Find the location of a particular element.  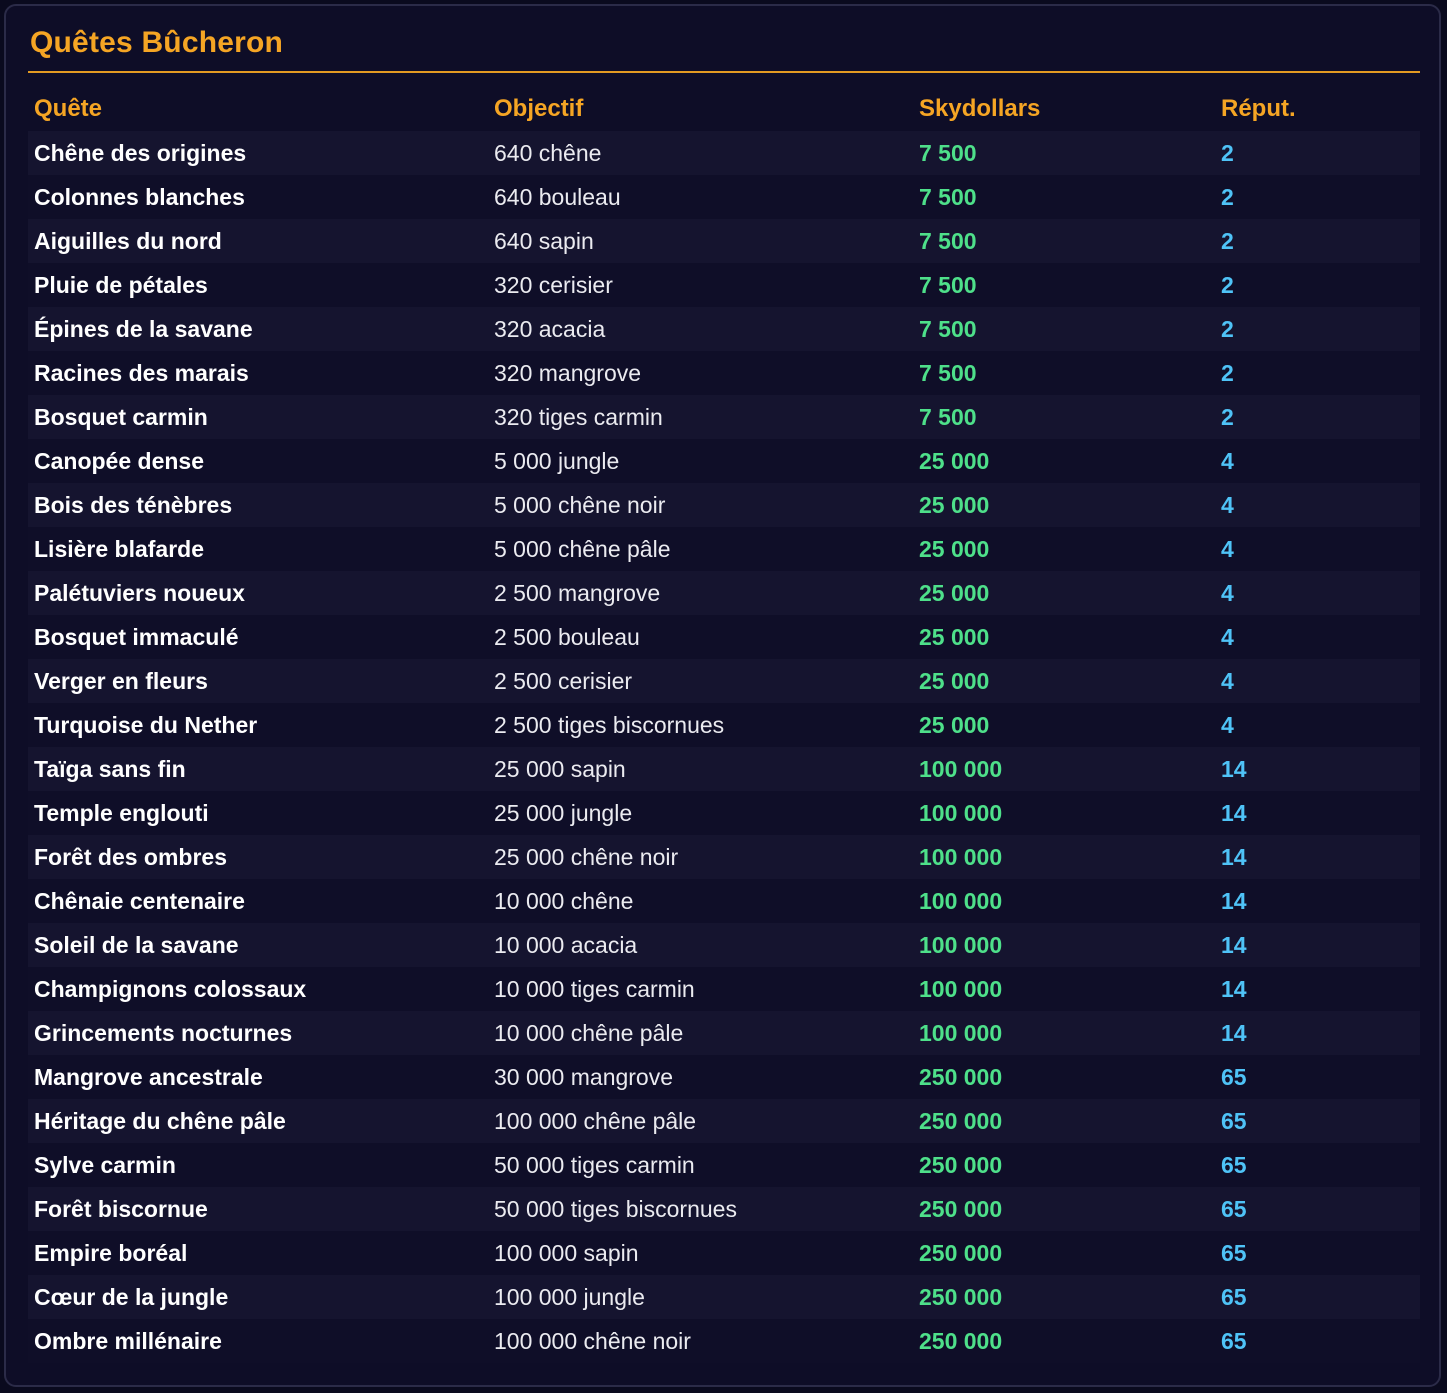

table-row: Aiguilles du nord 640 sapin 7 500 2 is located at coordinates (724, 241).